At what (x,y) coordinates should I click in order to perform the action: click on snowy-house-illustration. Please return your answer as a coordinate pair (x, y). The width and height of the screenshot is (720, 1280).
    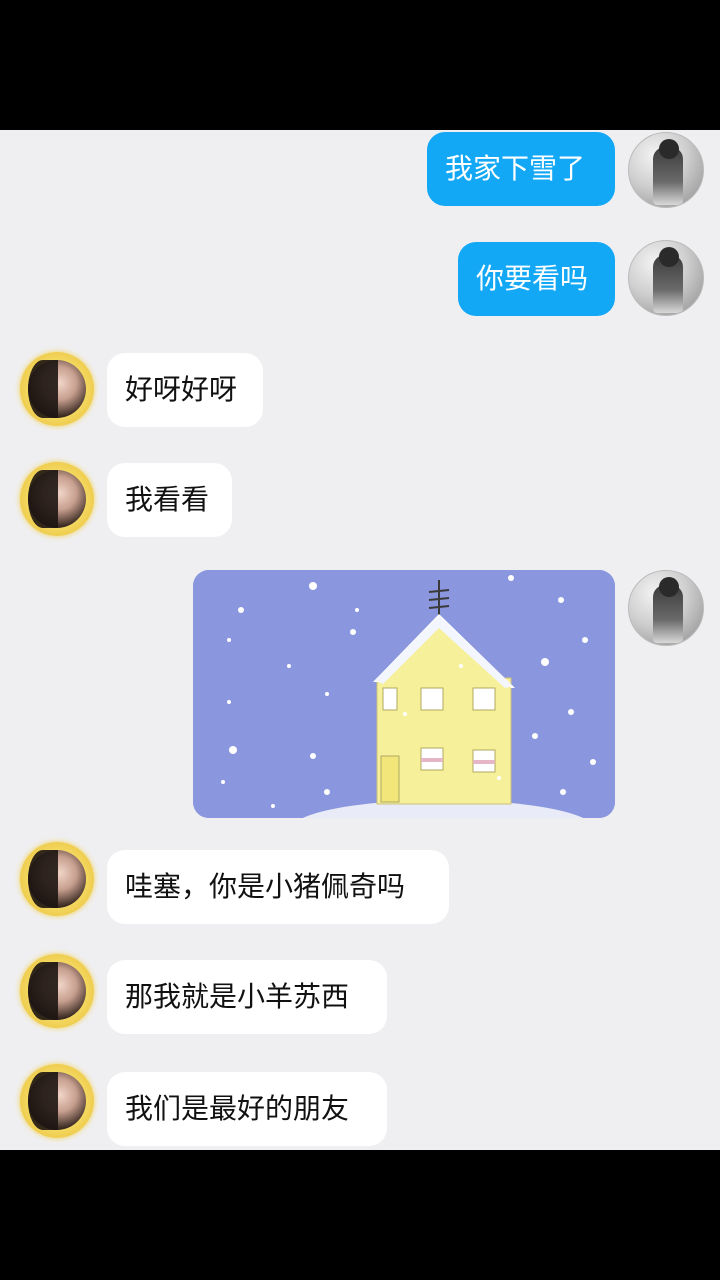
    Looking at the image, I should click on (404, 694).